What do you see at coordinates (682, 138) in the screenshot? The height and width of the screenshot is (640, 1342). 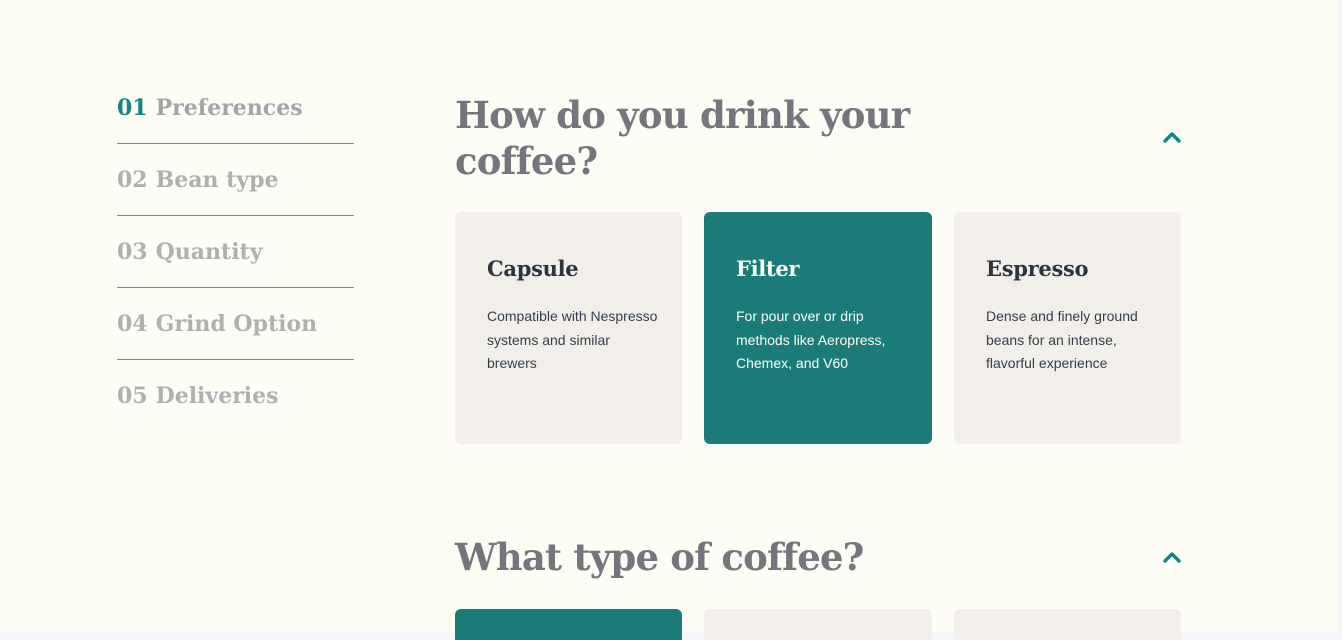 I see `question-title: How do you drink your coffee?` at bounding box center [682, 138].